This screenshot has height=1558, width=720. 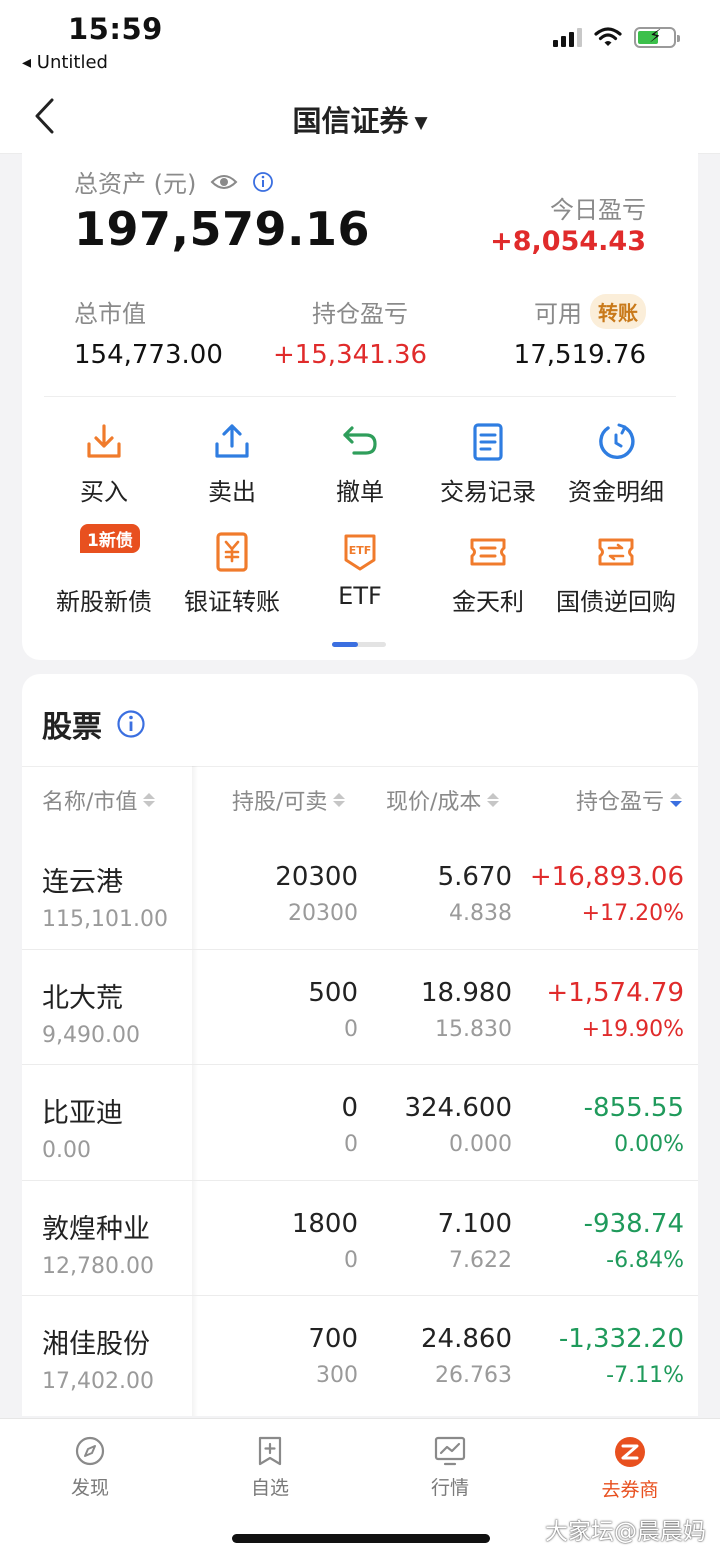 What do you see at coordinates (270, 1451) in the screenshot?
I see `bookmark-plus-icon` at bounding box center [270, 1451].